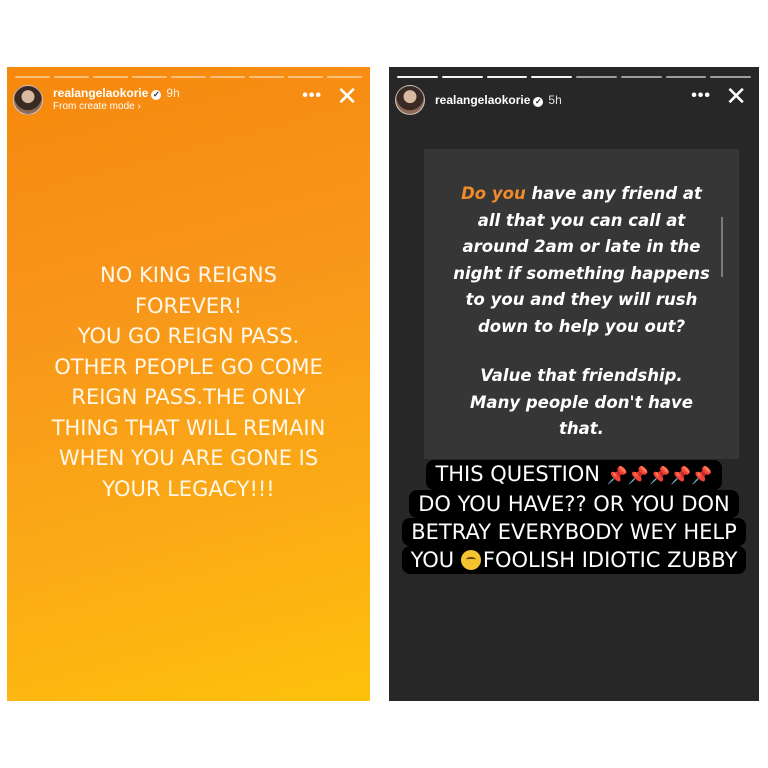  I want to click on caption-text: FOOLISH IDIOTIC ZUBBY, so click(610, 560).